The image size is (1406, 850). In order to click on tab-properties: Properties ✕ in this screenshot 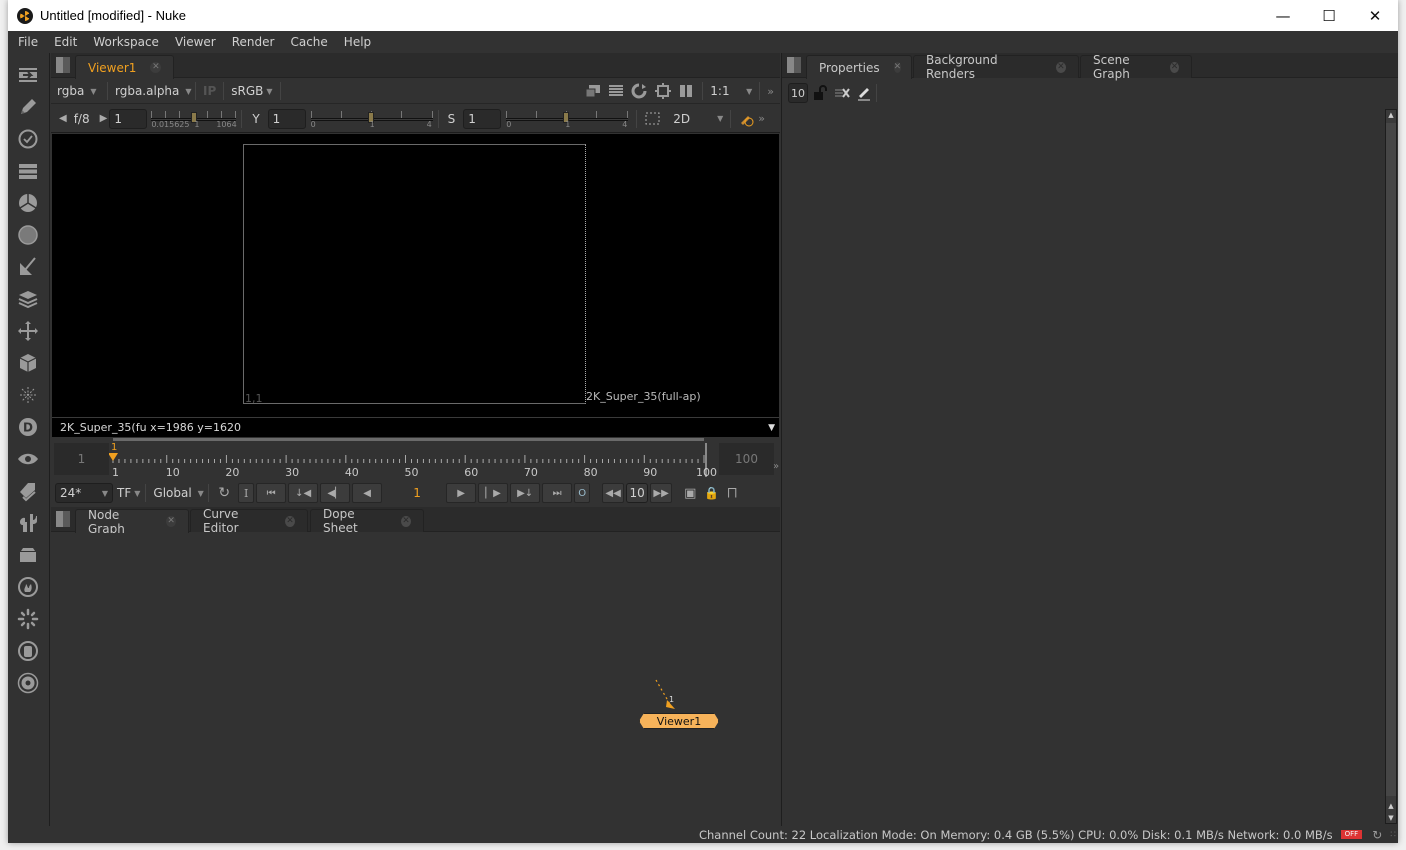, I will do `click(859, 67)`.